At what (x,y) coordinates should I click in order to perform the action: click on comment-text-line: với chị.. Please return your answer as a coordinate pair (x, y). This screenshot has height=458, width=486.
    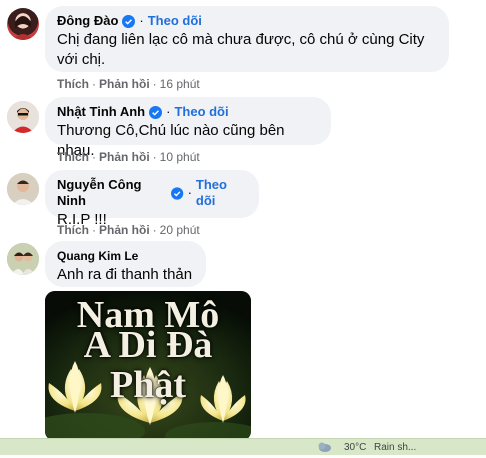
    Looking at the image, I should click on (81, 59).